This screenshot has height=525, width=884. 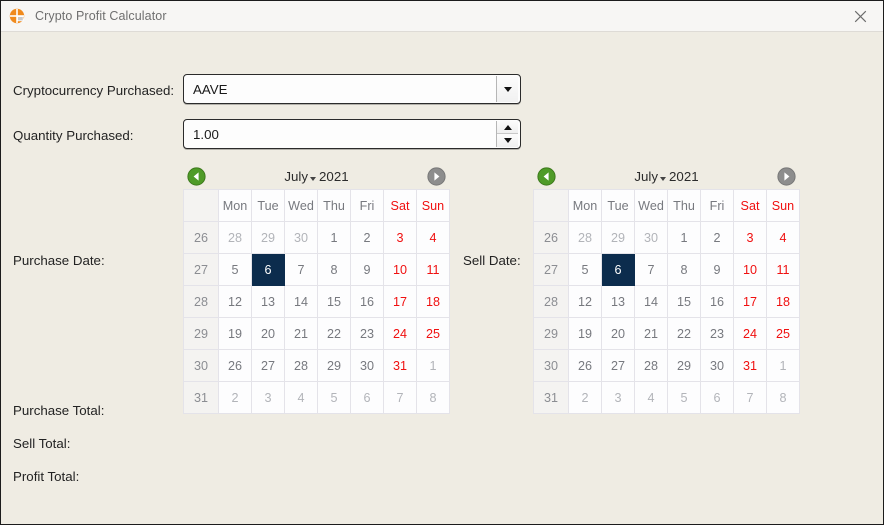 I want to click on quantity-increment-button, so click(x=507, y=127).